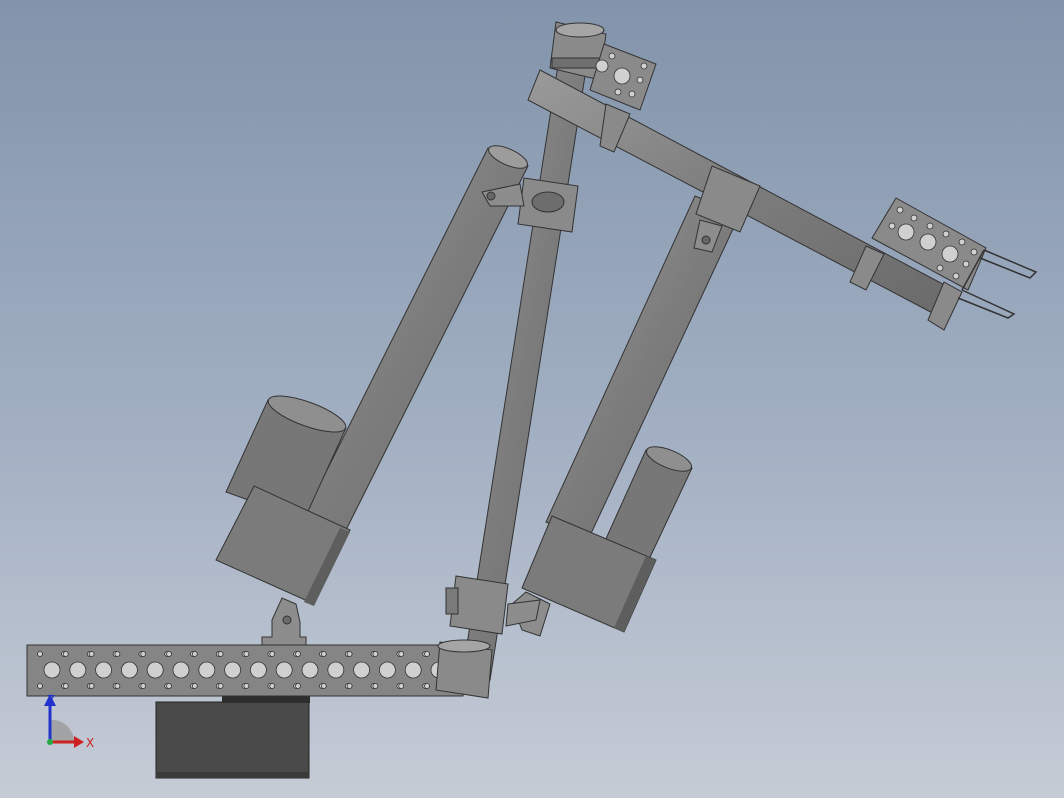 The image size is (1064, 798). Describe the element at coordinates (51, 700) in the screenshot. I see `z-axis-label: Z` at that location.